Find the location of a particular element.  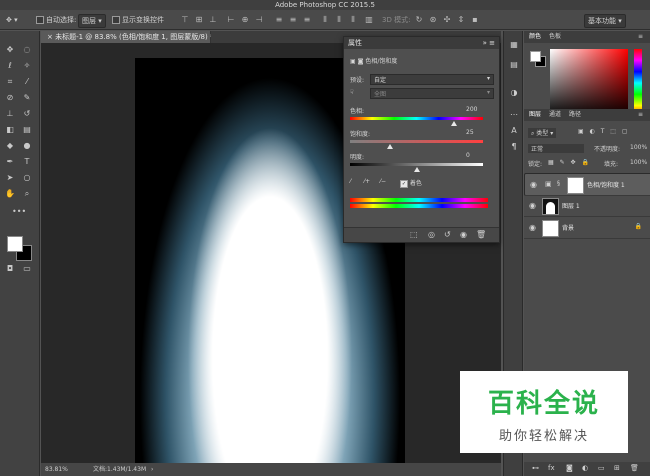

document-size: 文档:1.43M/1.43M is located at coordinates (119, 469).